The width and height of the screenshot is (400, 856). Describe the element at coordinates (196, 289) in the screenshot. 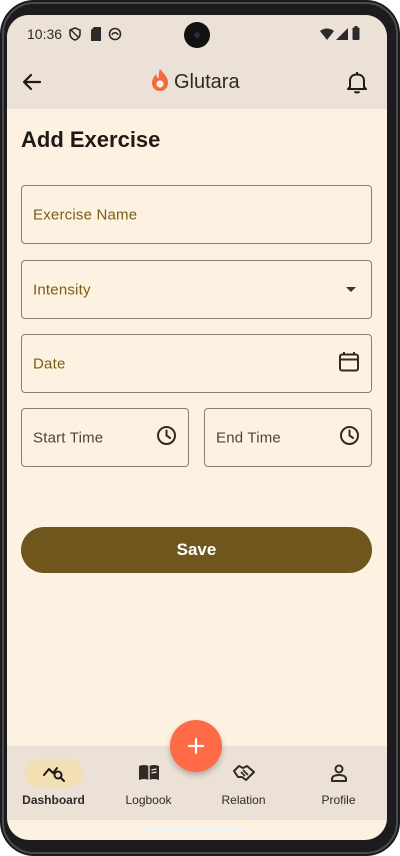

I see `intensity-dropdown: Intensity` at that location.